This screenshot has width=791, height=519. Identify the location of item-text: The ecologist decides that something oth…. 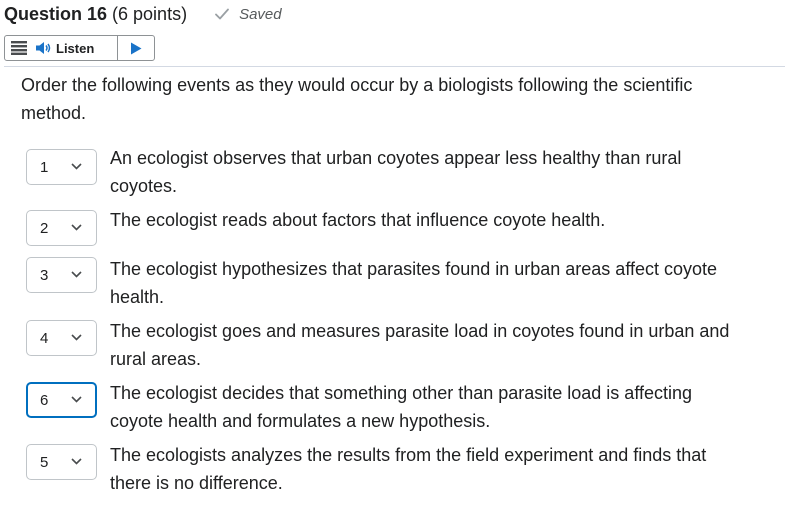
(401, 407).